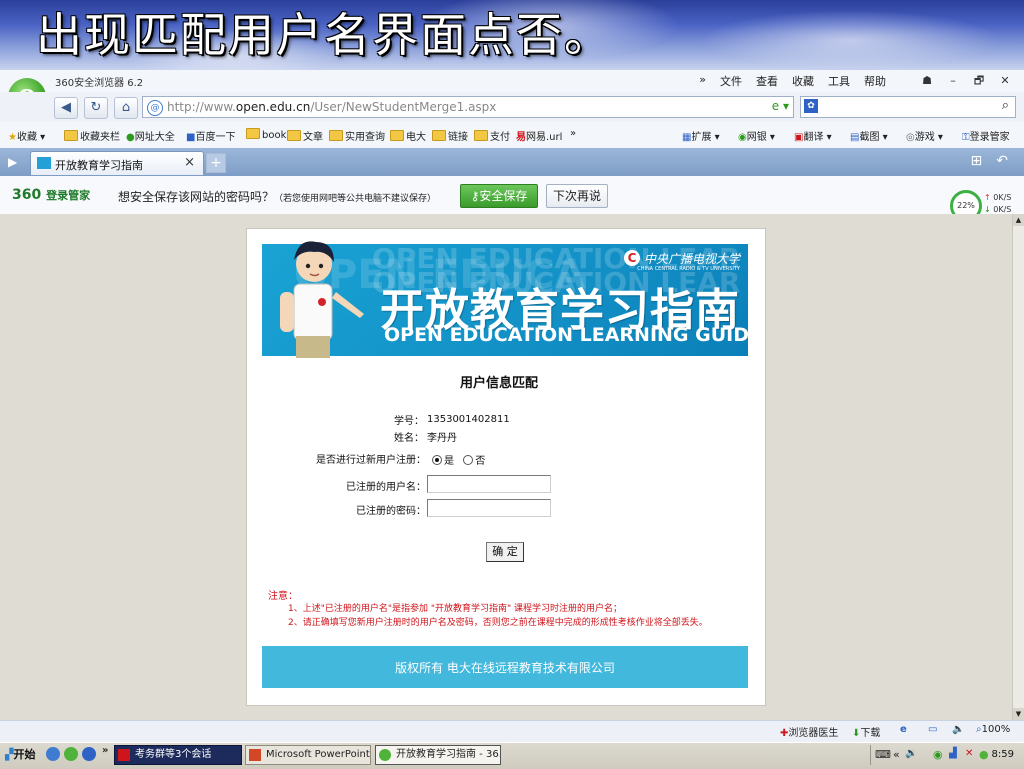 The image size is (1024, 769). Describe the element at coordinates (66, 108) in the screenshot. I see `back-button: ◀` at that location.